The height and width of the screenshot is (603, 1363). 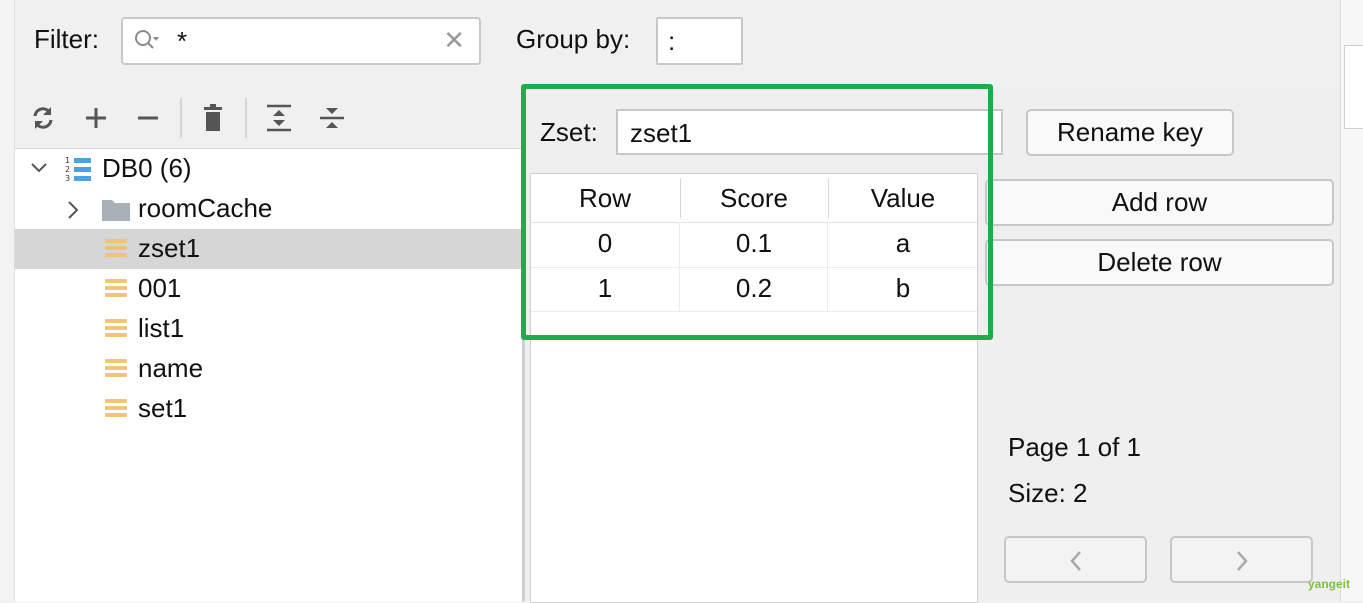 I want to click on filter-input: * ✕, so click(x=301, y=41).